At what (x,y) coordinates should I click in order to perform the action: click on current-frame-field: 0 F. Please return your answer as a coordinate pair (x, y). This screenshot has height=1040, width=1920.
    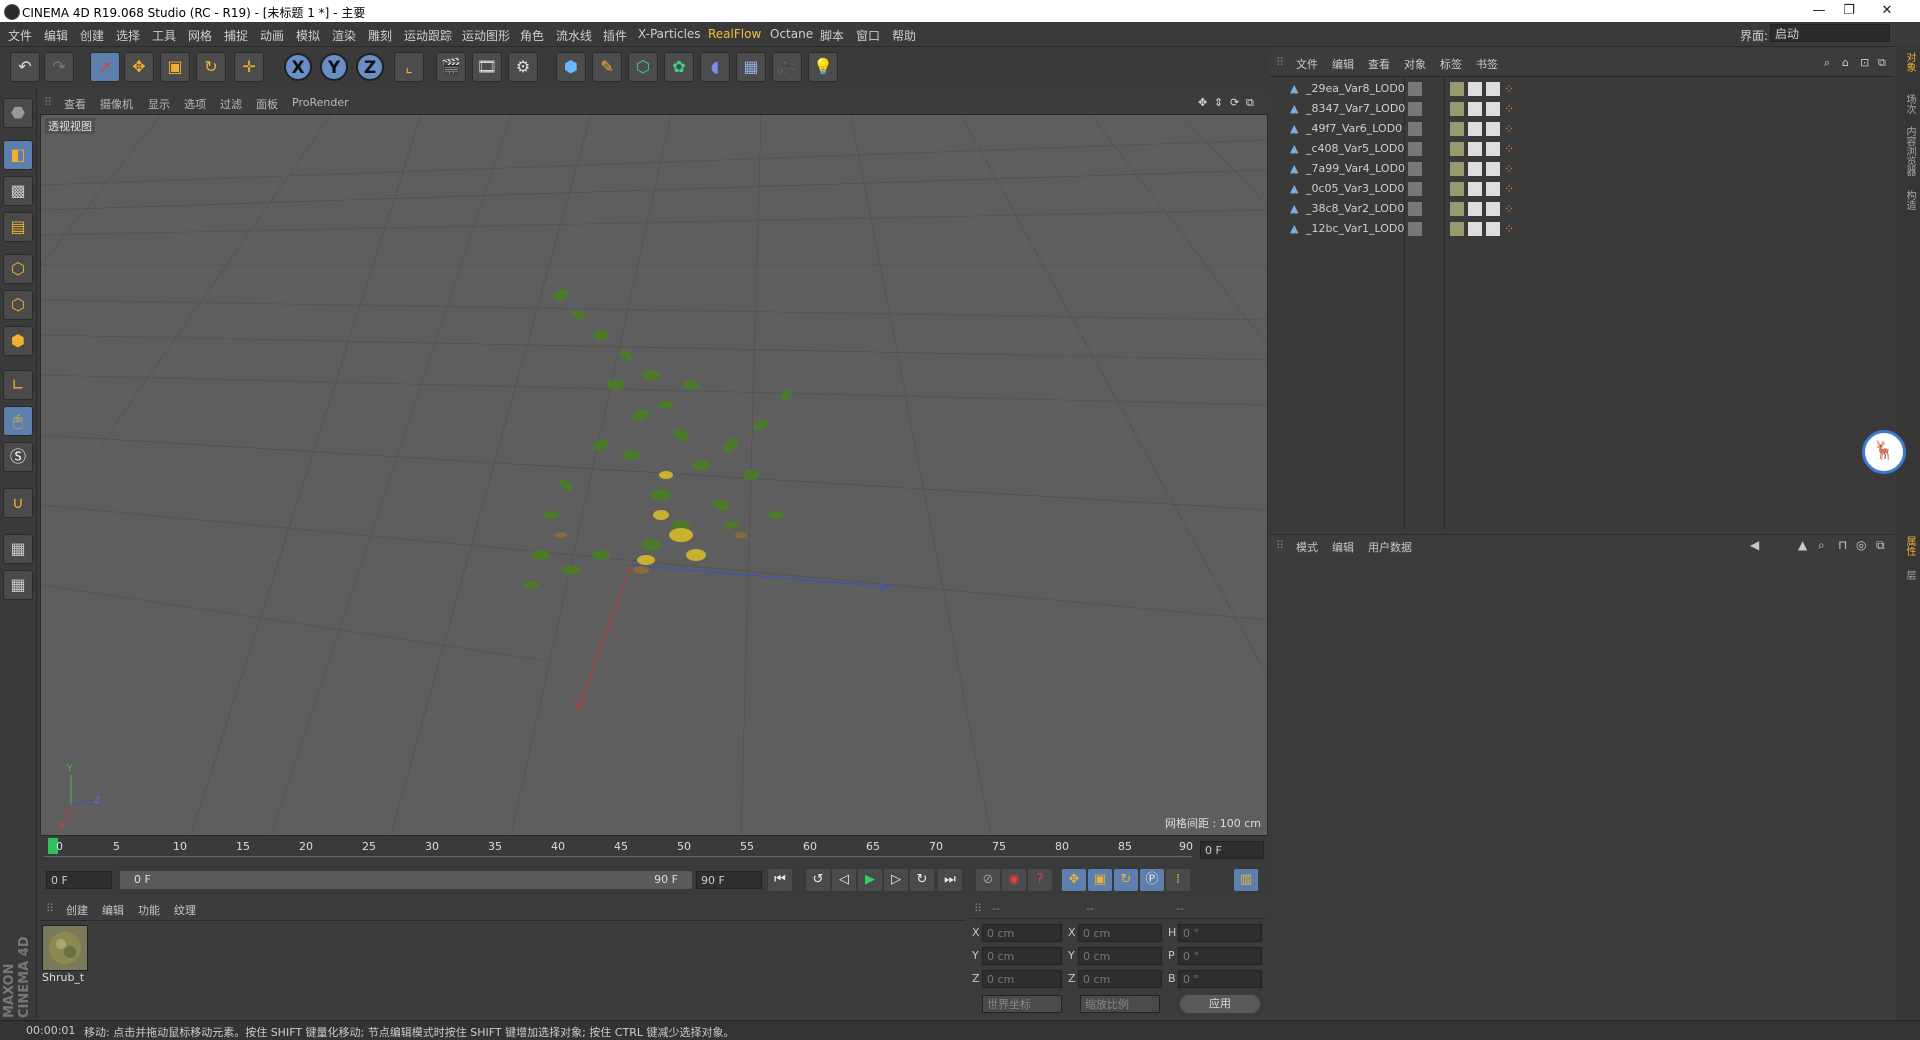
    Looking at the image, I should click on (1232, 850).